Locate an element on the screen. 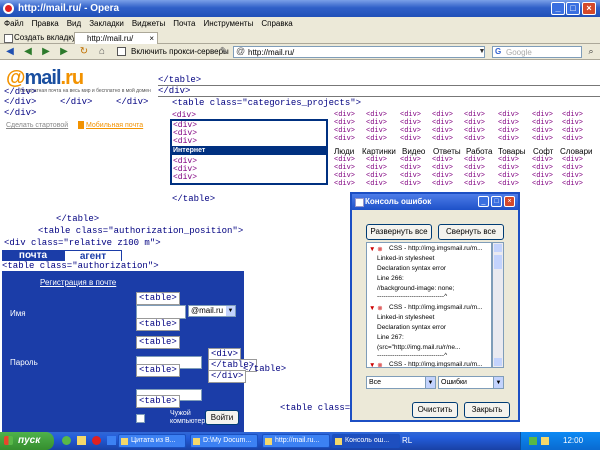  tab-close-icon: × is located at coordinates (151, 38).